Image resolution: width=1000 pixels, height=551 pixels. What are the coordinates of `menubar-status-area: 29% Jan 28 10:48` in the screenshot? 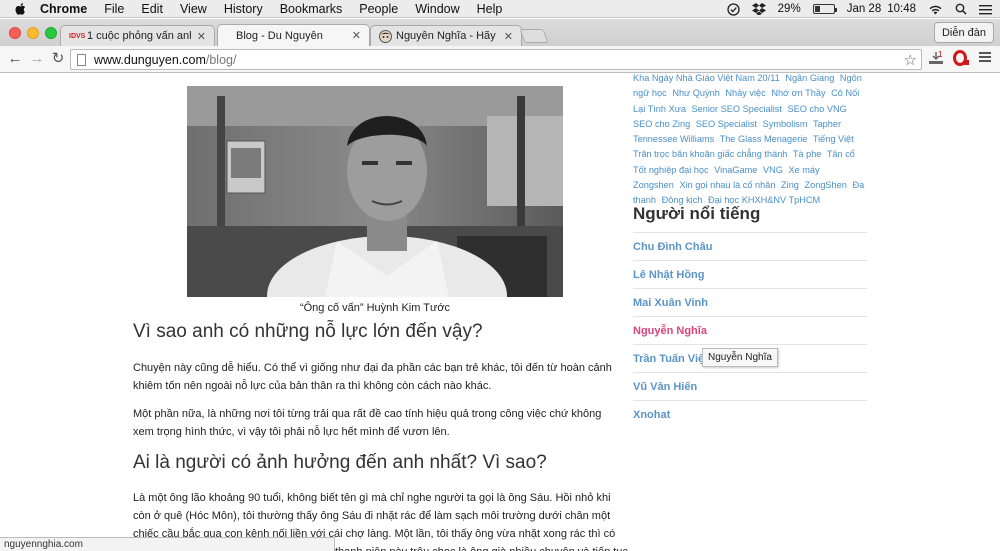 It's located at (853, 9).